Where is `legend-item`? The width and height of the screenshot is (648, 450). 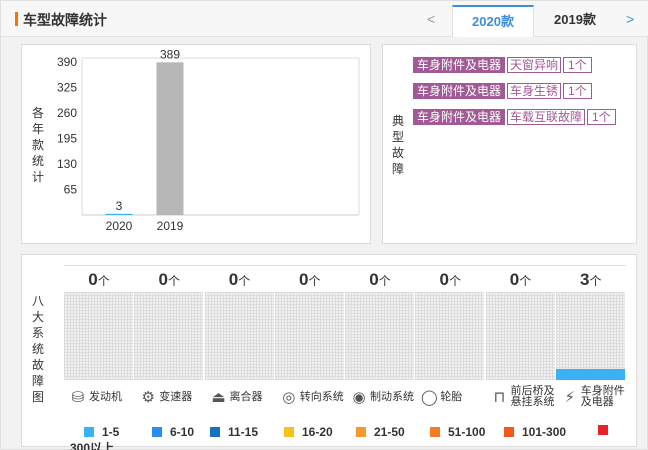 legend-item is located at coordinates (607, 430).